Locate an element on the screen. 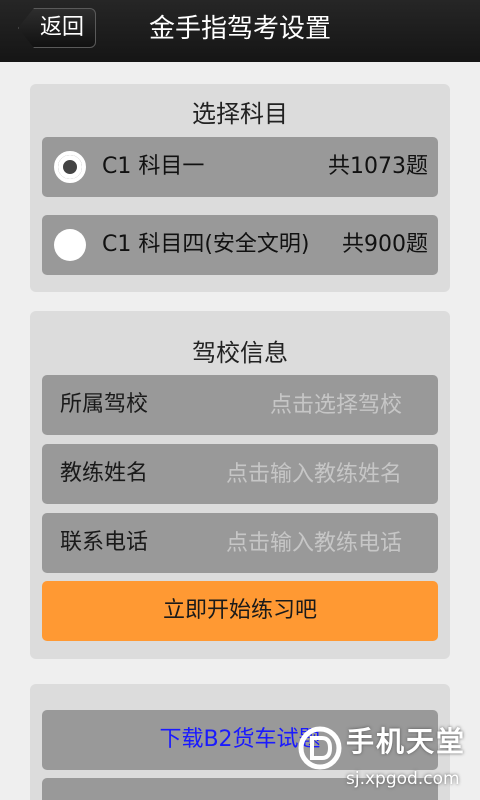 The image size is (480, 800). coach-name-label: 教练姓名 is located at coordinates (104, 473).